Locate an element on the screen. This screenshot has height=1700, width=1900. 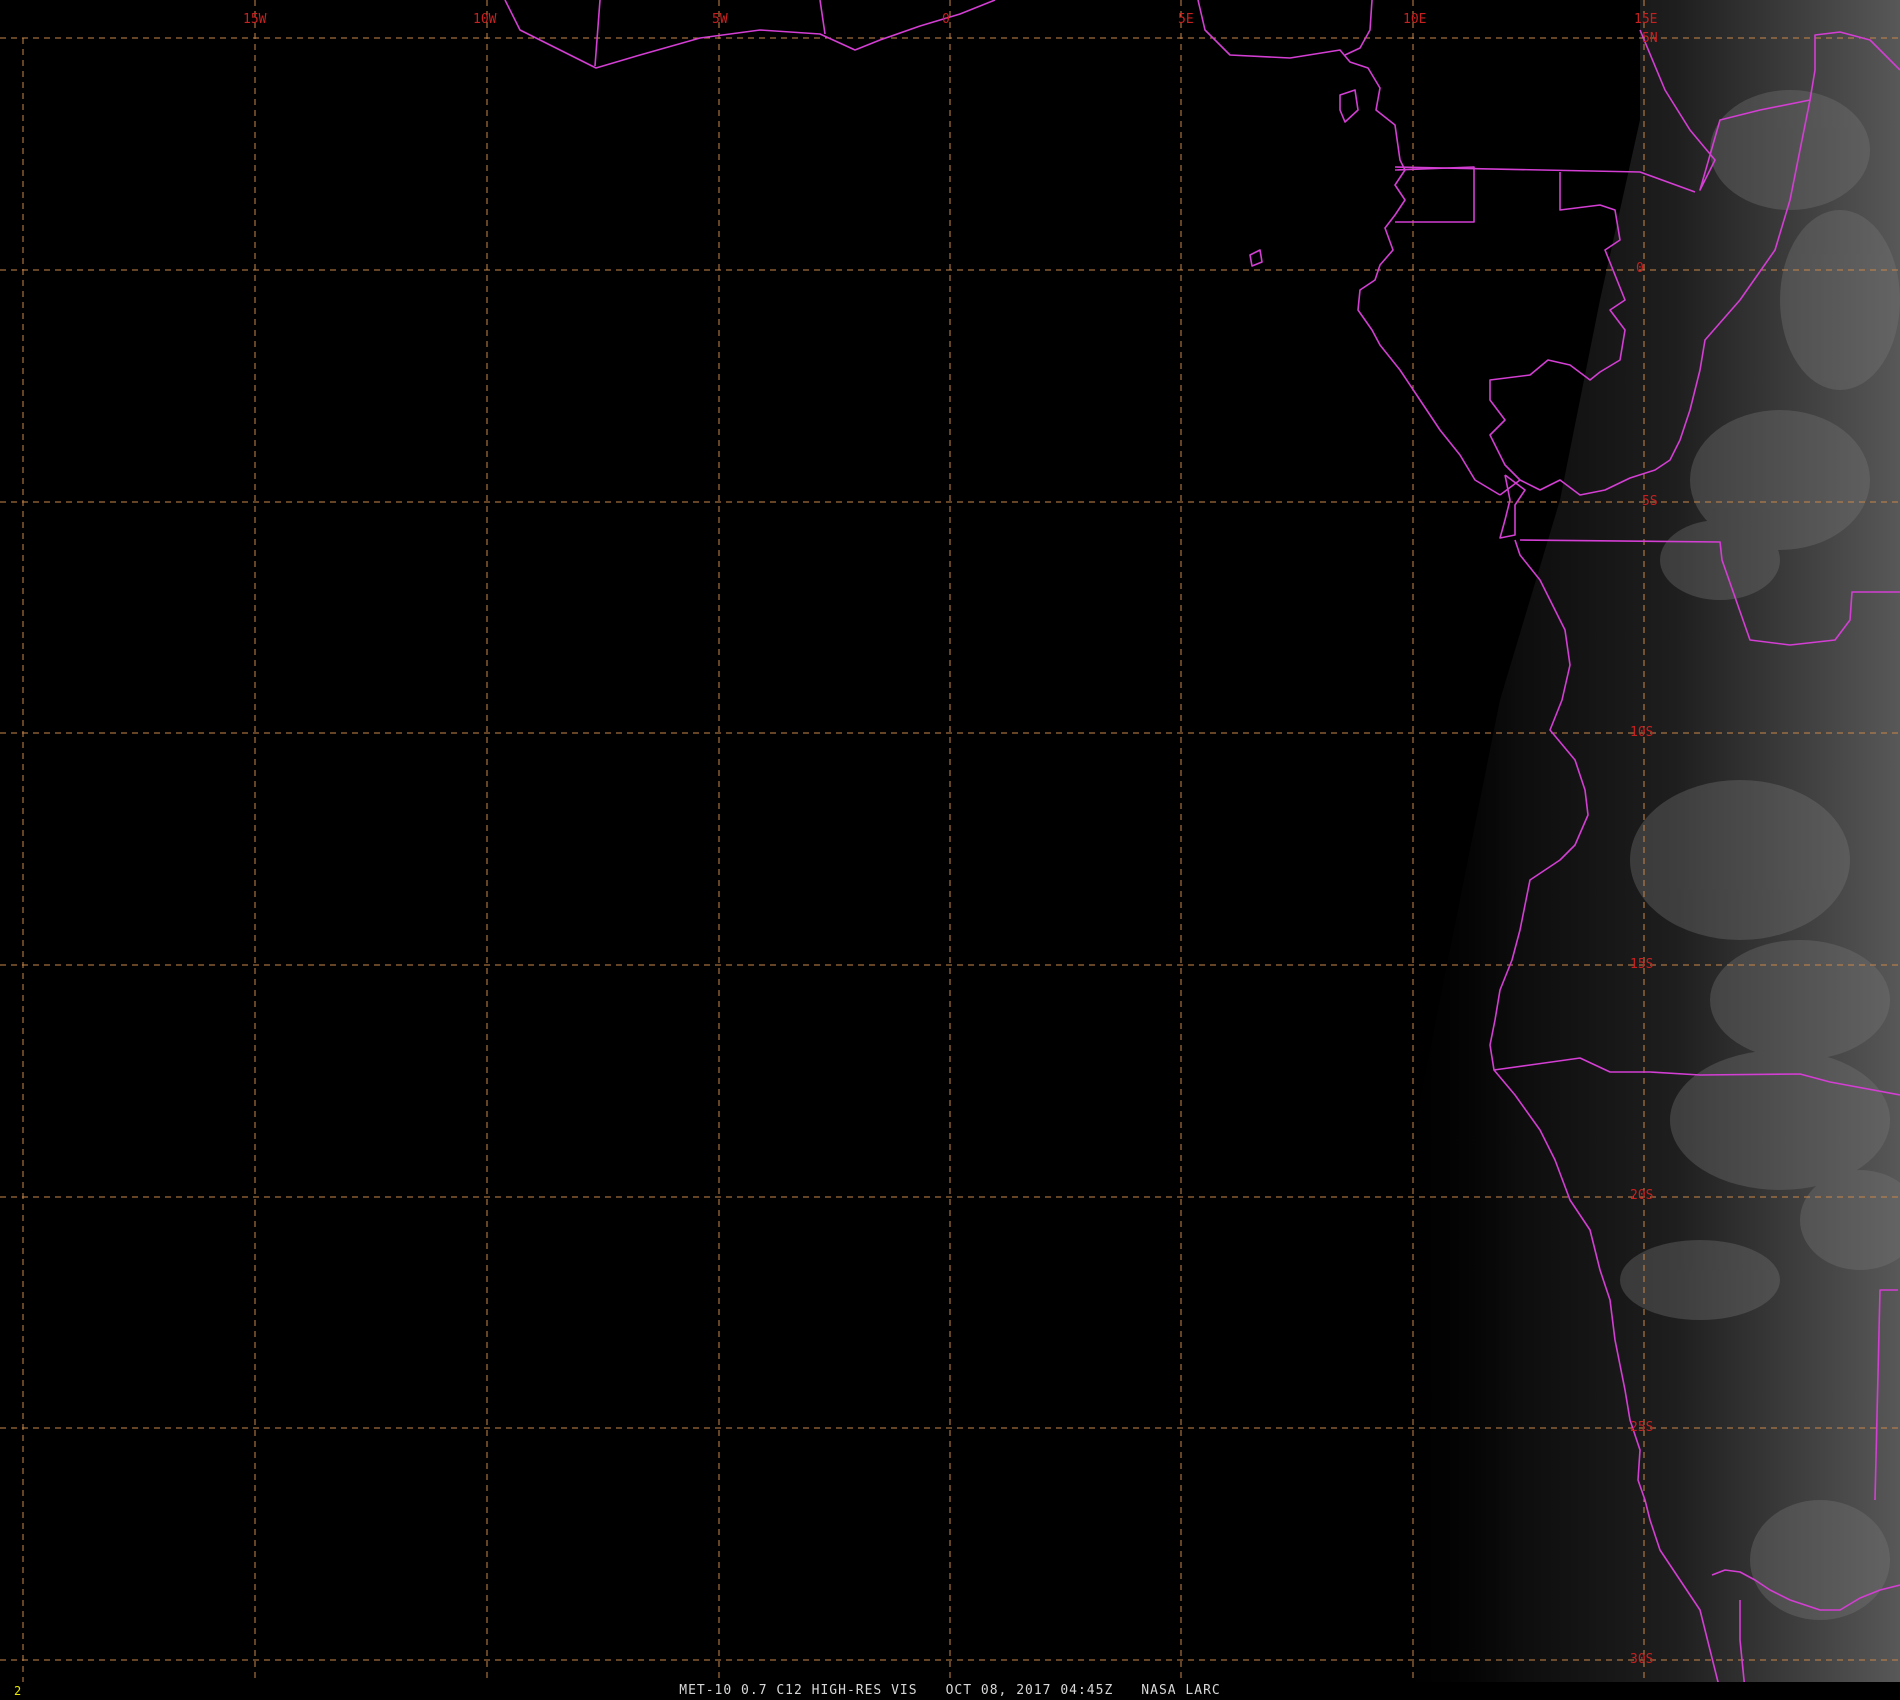
lat-label-15s: 15S is located at coordinates (1641, 964).